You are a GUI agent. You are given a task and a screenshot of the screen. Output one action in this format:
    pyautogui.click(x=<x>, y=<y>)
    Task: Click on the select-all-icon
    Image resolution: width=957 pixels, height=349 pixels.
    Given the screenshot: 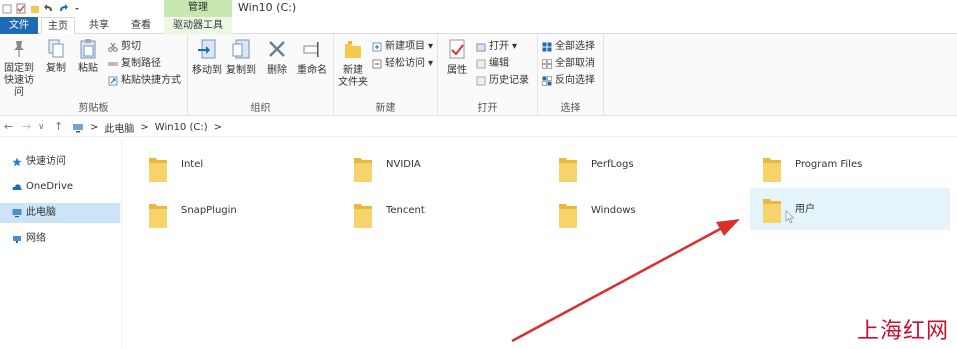 What is the action you would take?
    pyautogui.click(x=547, y=46)
    